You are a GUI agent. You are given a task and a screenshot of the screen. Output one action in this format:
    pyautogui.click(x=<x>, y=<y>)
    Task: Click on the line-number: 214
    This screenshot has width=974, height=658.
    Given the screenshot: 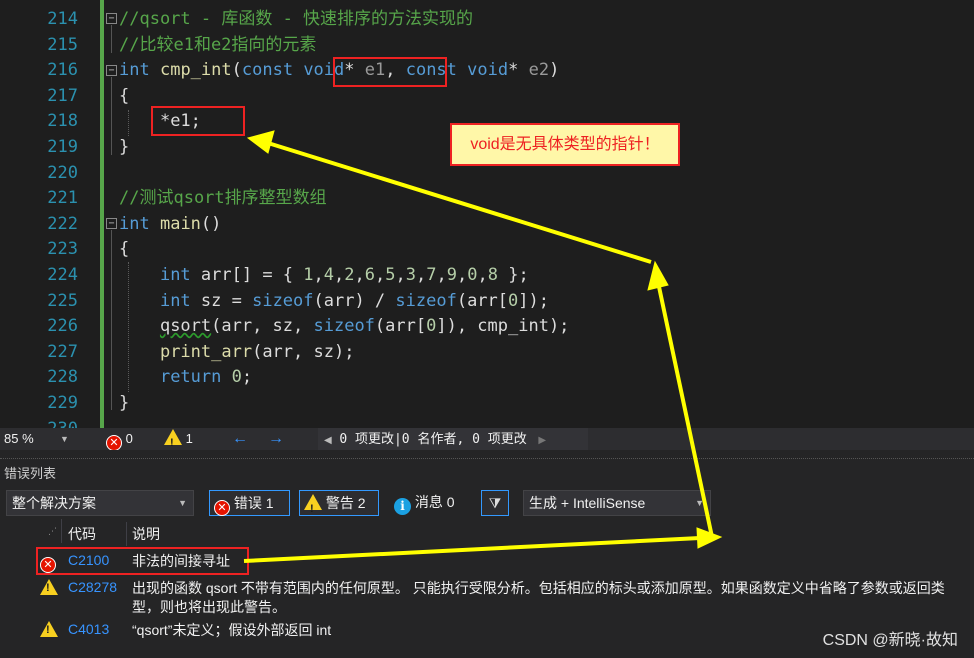 What is the action you would take?
    pyautogui.click(x=62, y=19)
    